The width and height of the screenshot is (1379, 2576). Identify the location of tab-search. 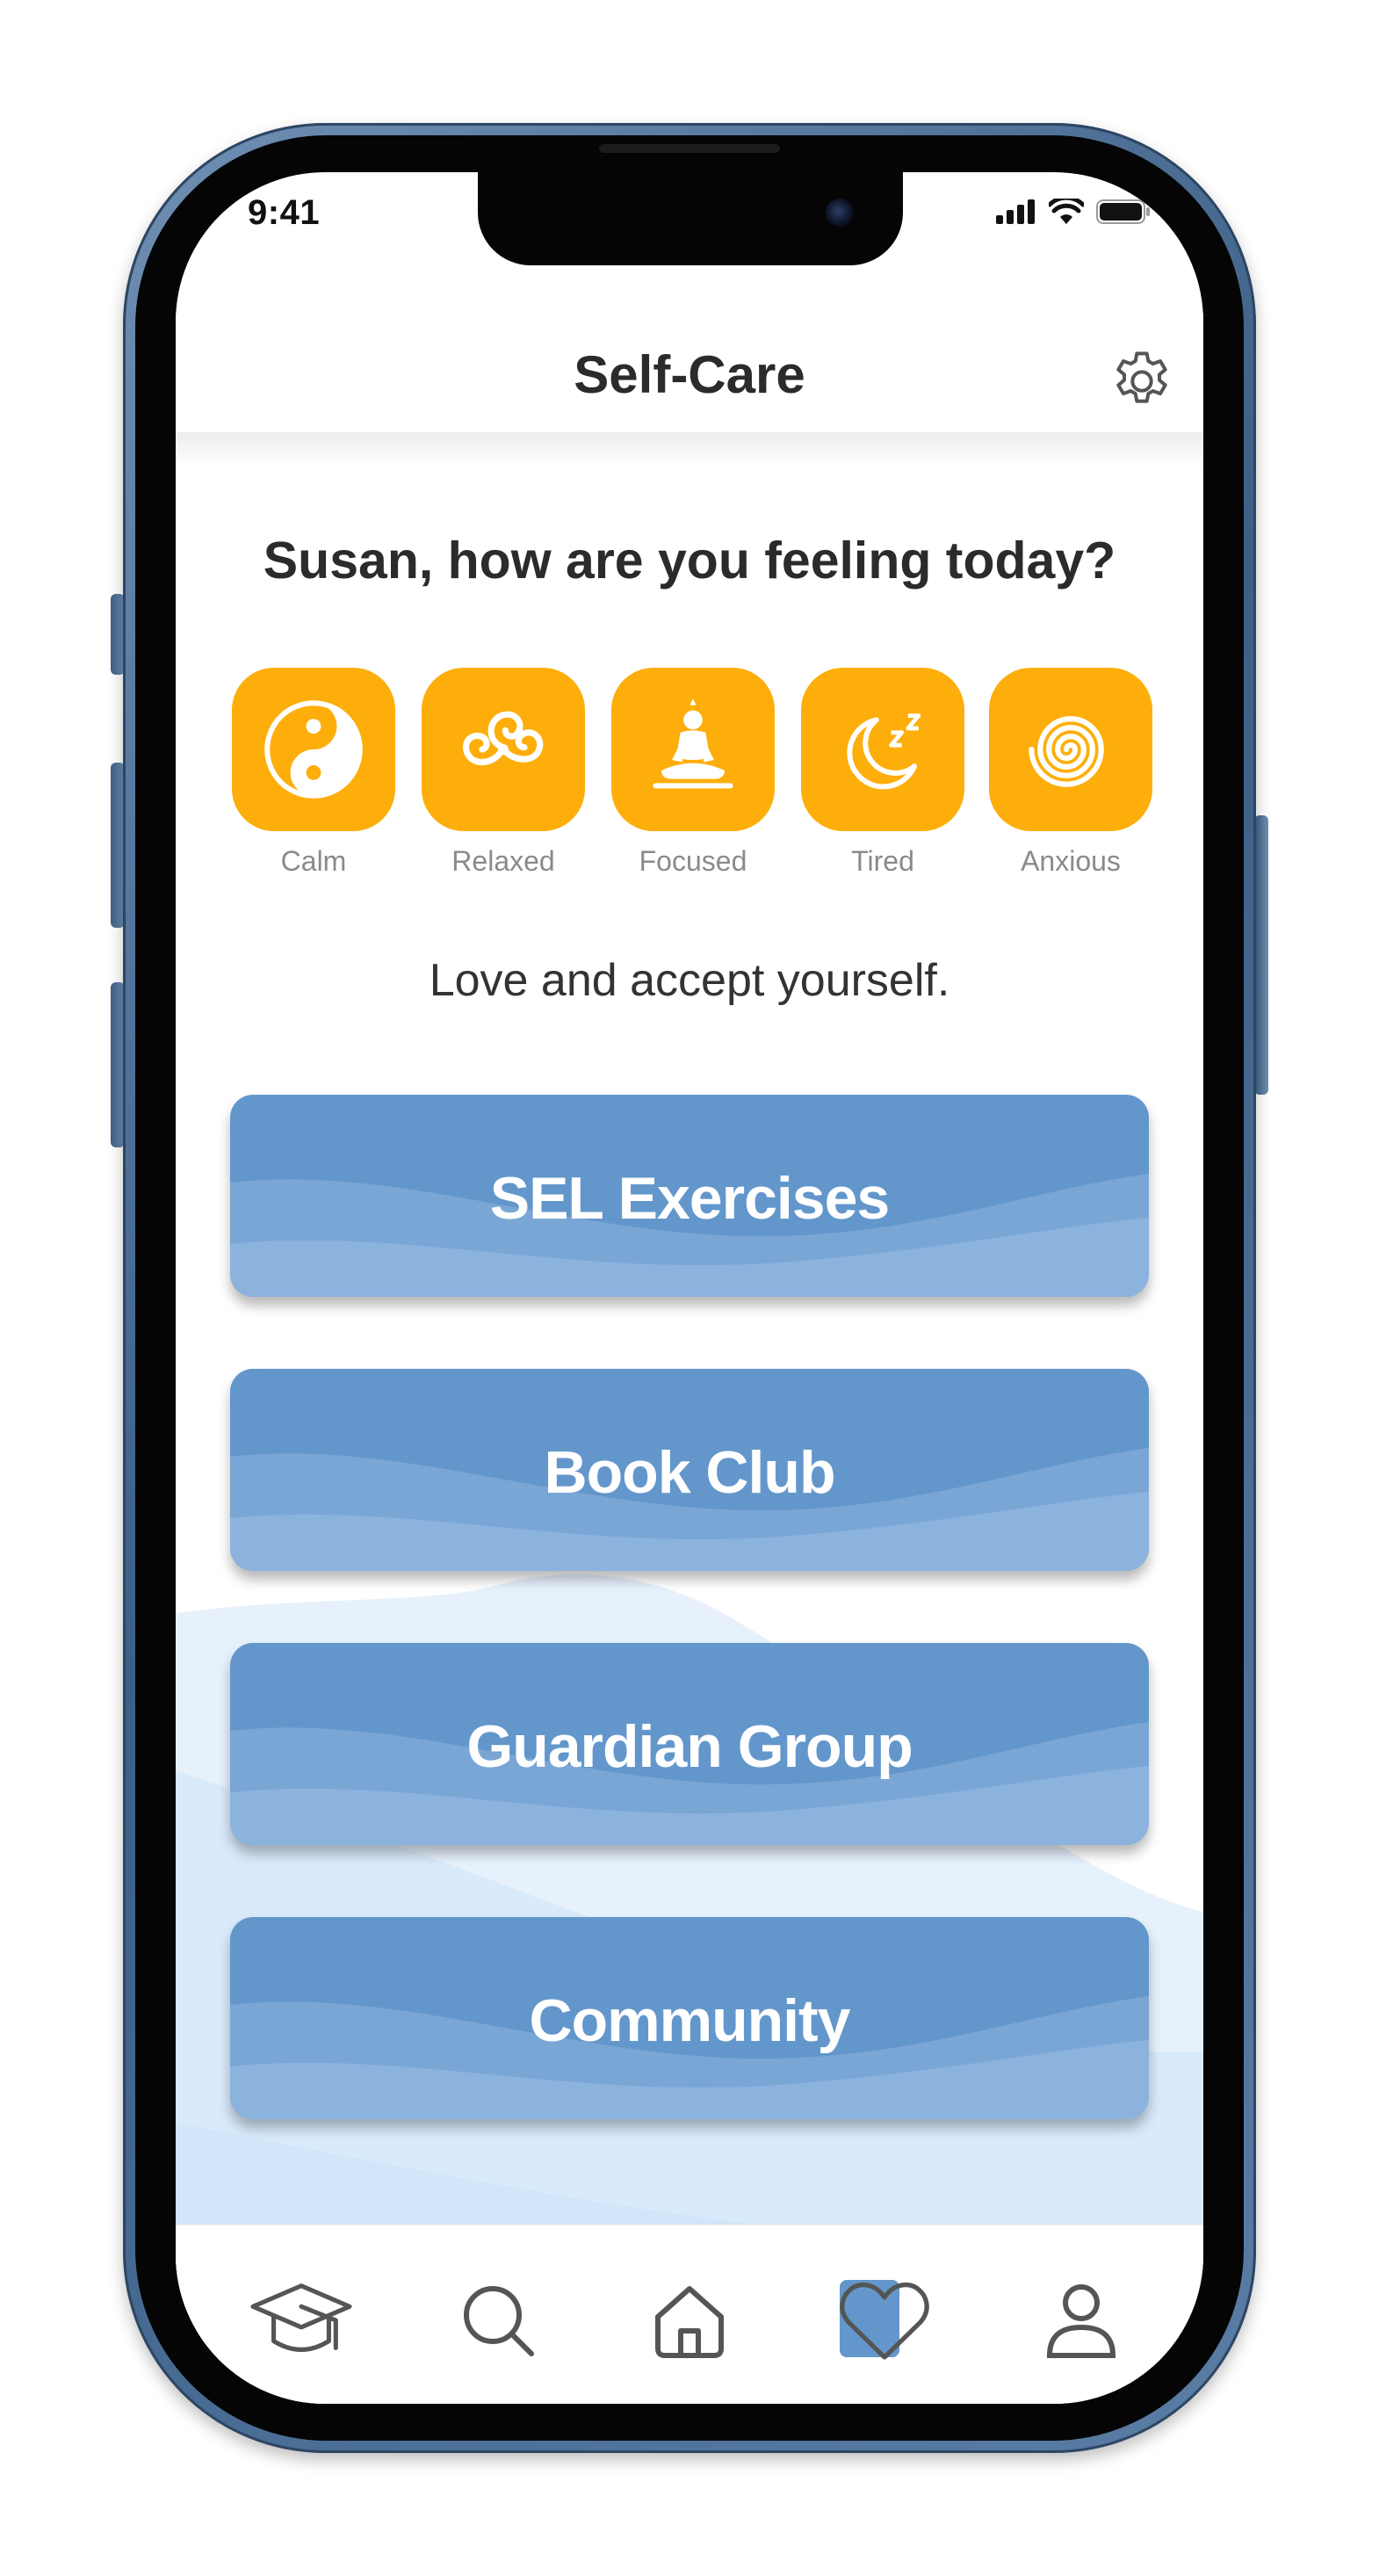
(498, 2320).